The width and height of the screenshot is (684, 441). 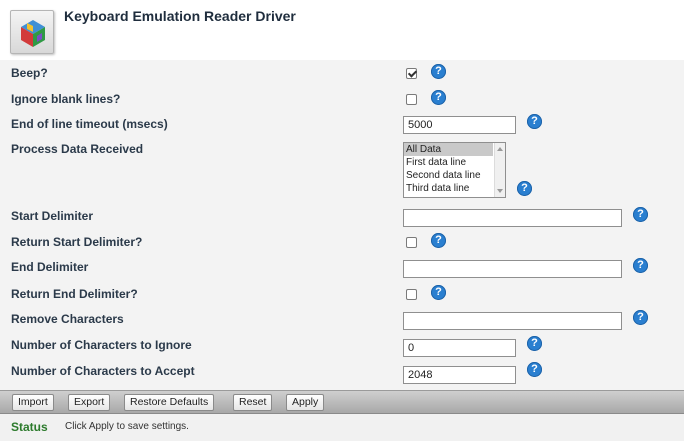 What do you see at coordinates (33, 402) in the screenshot?
I see `import-button: Import` at bounding box center [33, 402].